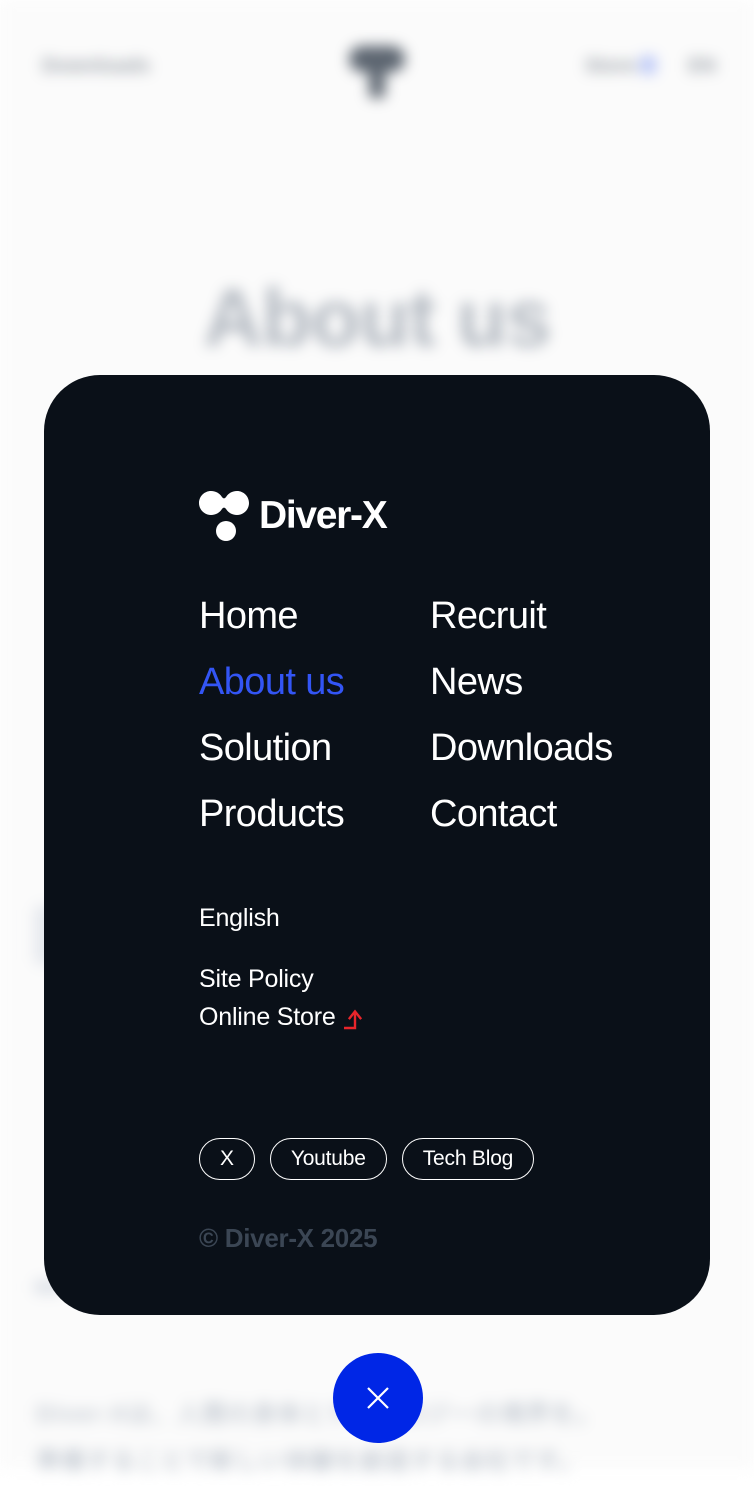 This screenshot has width=754, height=1486. What do you see at coordinates (328, 1159) in the screenshot?
I see `social-link-youtube: Youtube` at bounding box center [328, 1159].